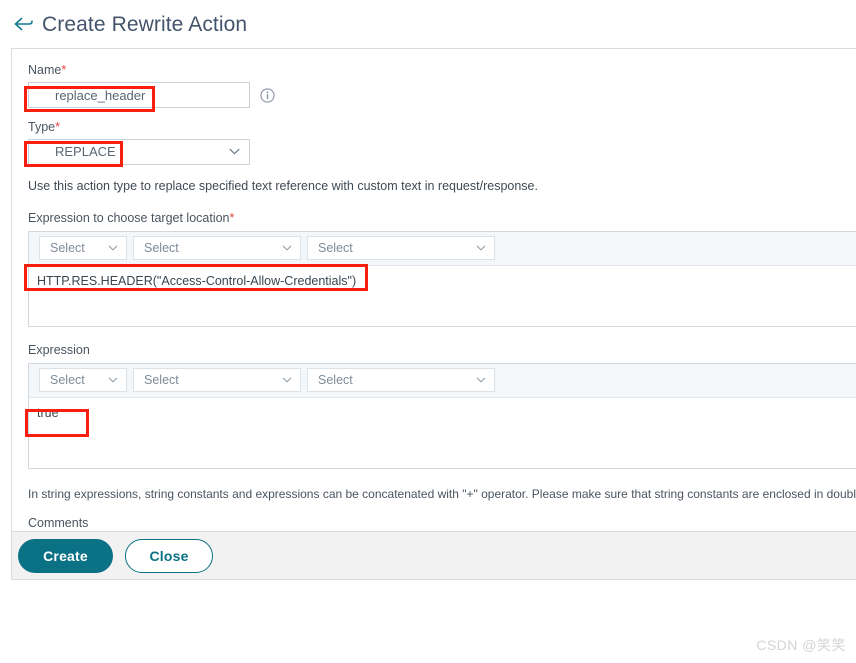 The width and height of the screenshot is (856, 663). Describe the element at coordinates (335, 380) in the screenshot. I see `value-operator-value: Select` at that location.